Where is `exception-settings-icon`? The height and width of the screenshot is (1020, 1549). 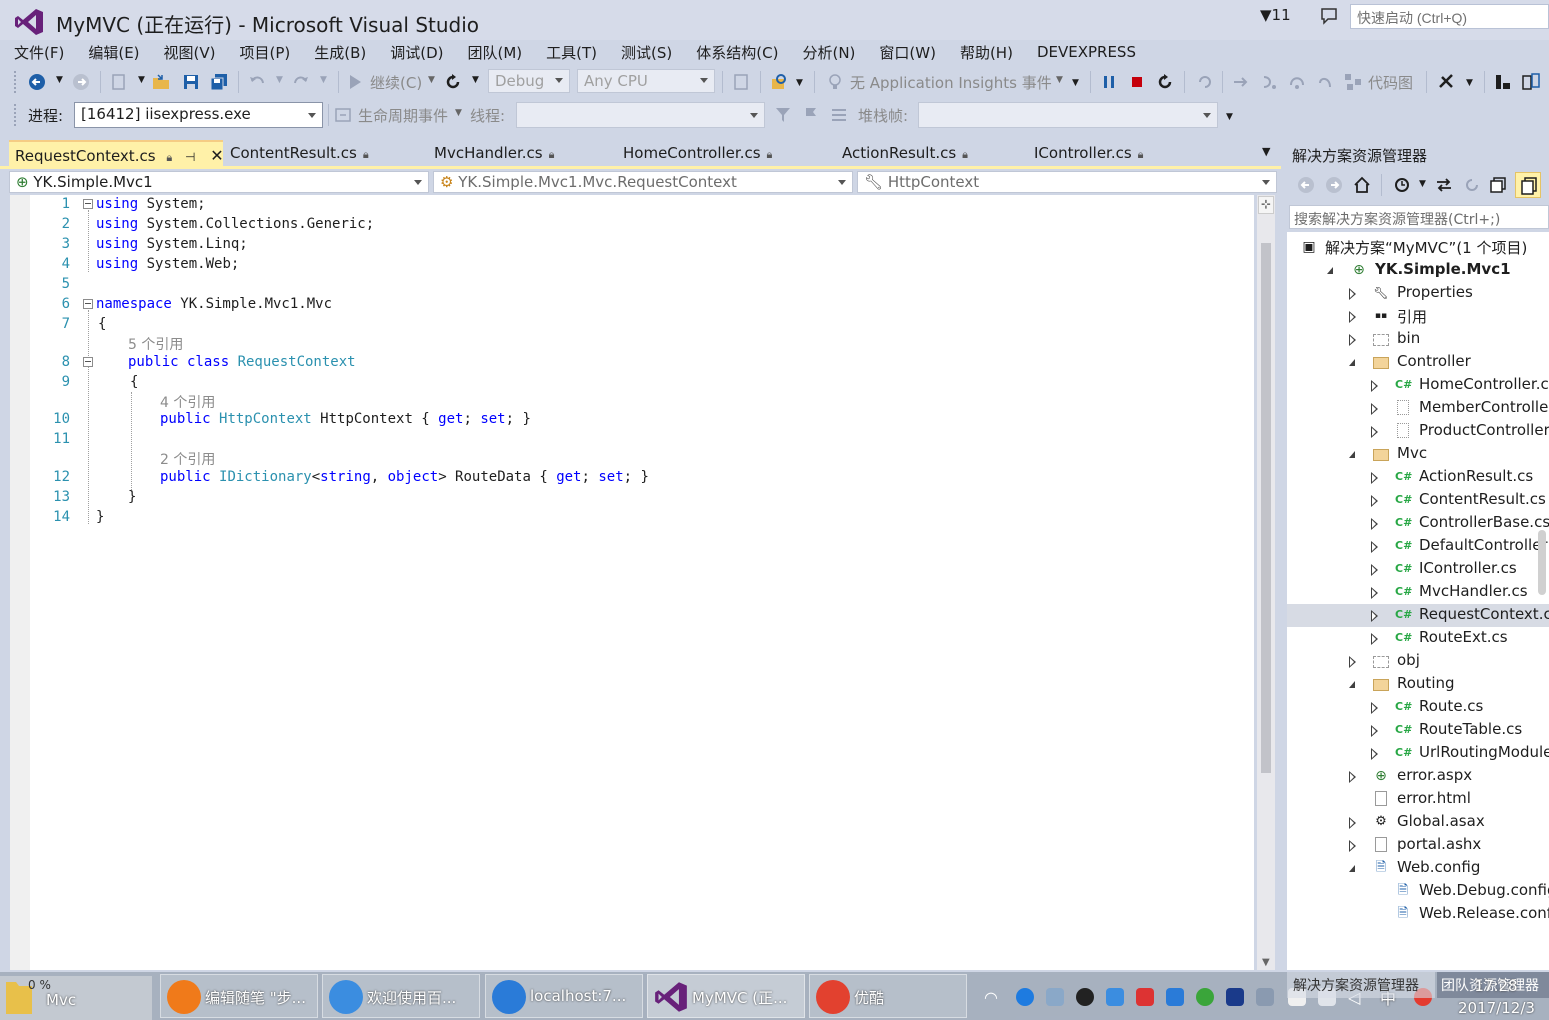 exception-settings-icon is located at coordinates (1447, 82).